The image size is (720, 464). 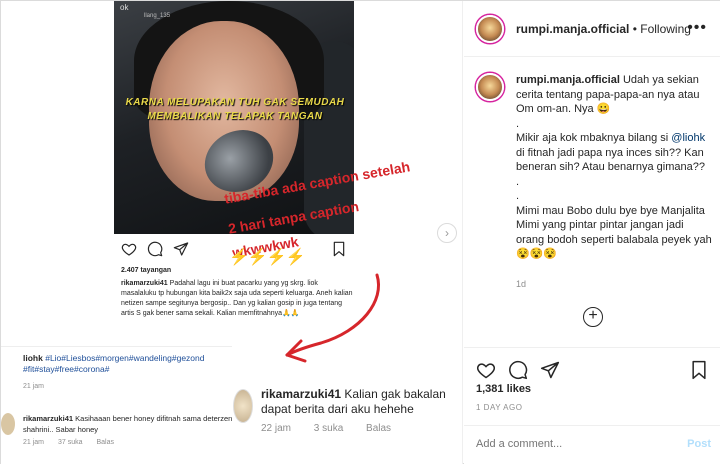 I want to click on follow-status-button: Following, so click(x=665, y=29).